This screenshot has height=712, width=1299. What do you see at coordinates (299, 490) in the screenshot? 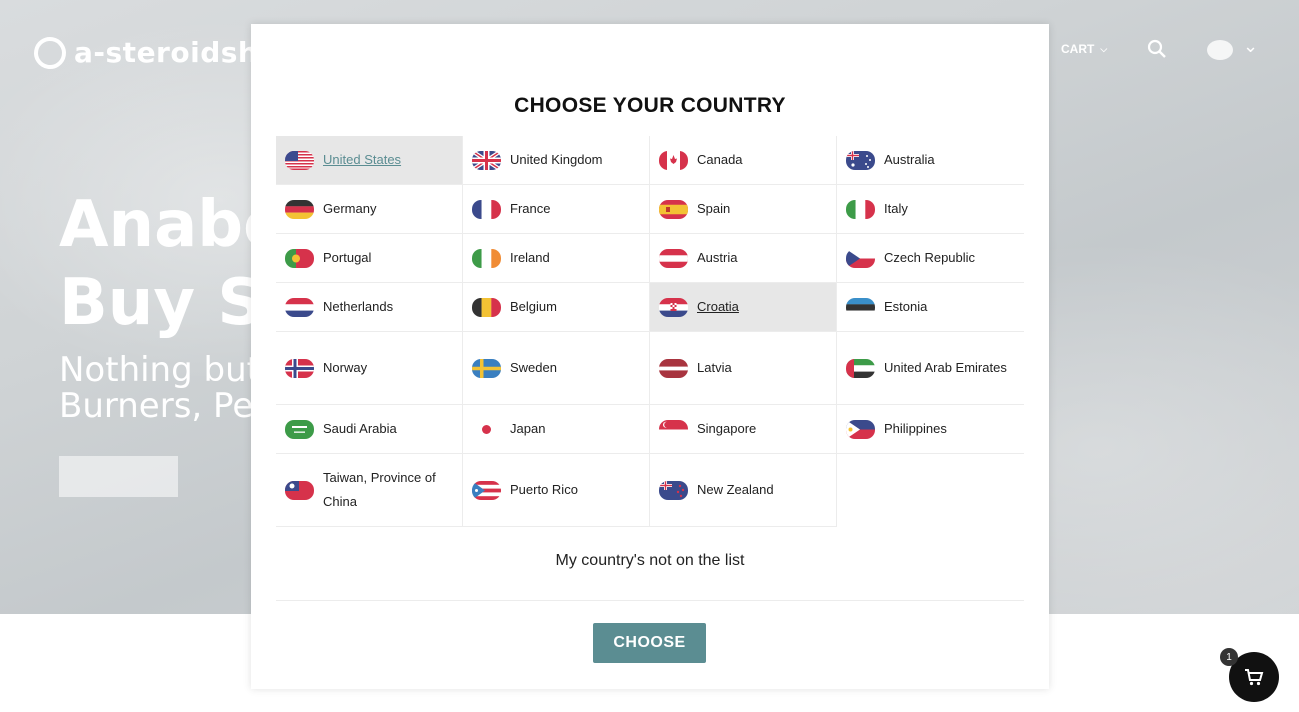
I see `taiwan-flag-icon` at bounding box center [299, 490].